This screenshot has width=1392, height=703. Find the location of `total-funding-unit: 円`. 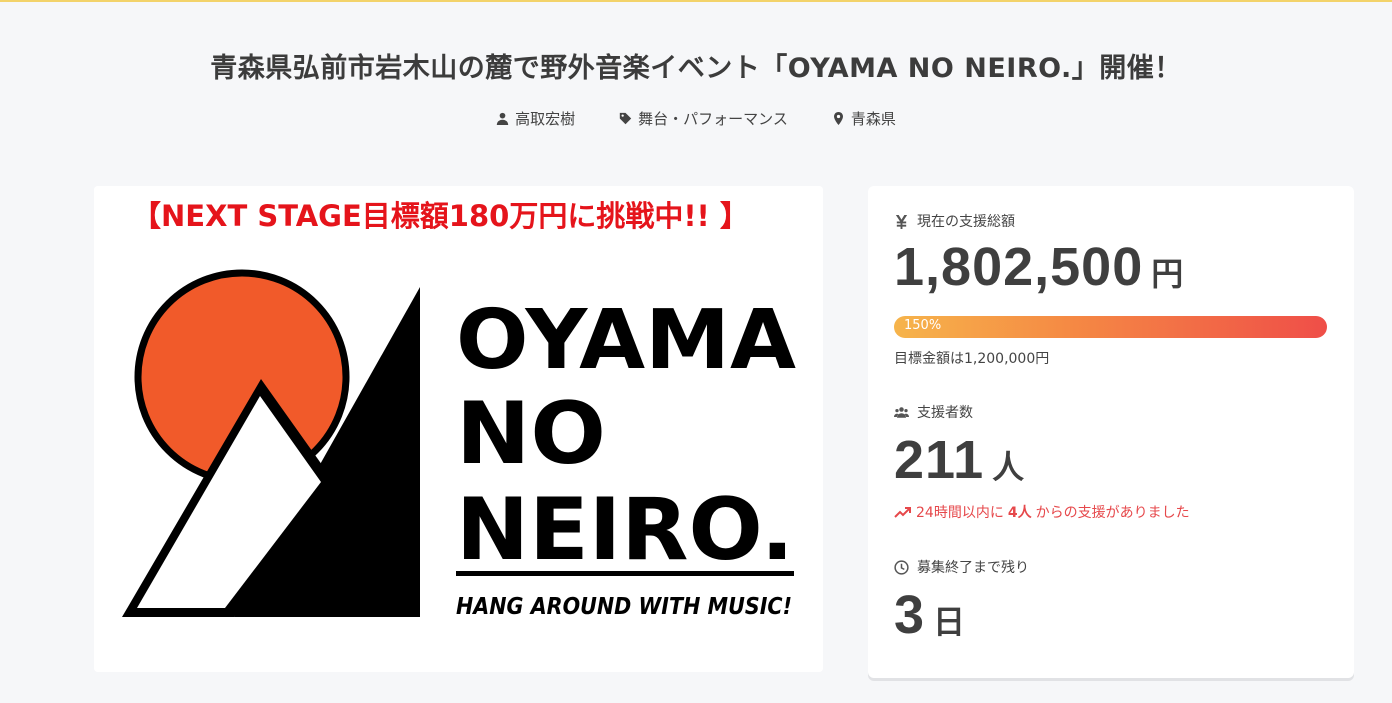

total-funding-unit: 円 is located at coordinates (1167, 274).